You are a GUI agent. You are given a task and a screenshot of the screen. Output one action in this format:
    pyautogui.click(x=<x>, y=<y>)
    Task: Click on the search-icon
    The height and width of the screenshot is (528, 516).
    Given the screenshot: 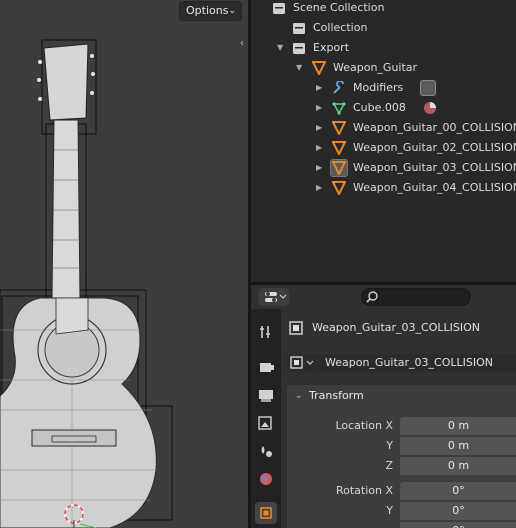 What is the action you would take?
    pyautogui.click(x=372, y=297)
    